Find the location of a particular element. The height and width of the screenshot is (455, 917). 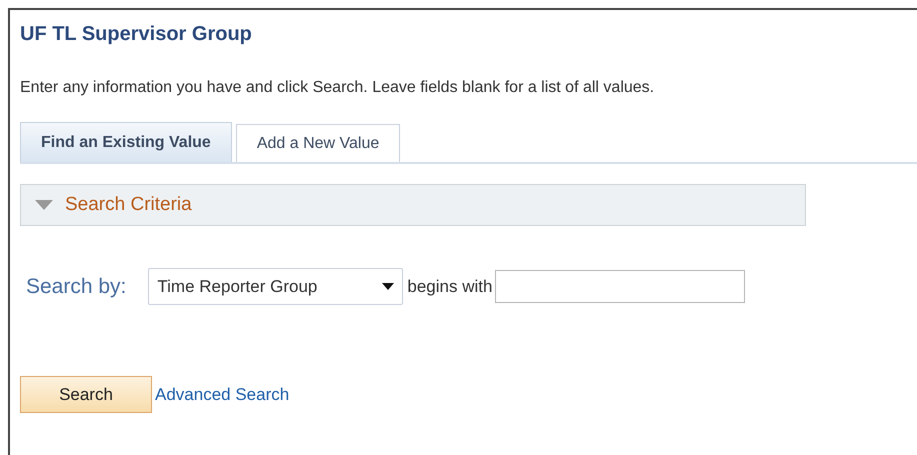

operator-label: begins with is located at coordinates (449, 287).